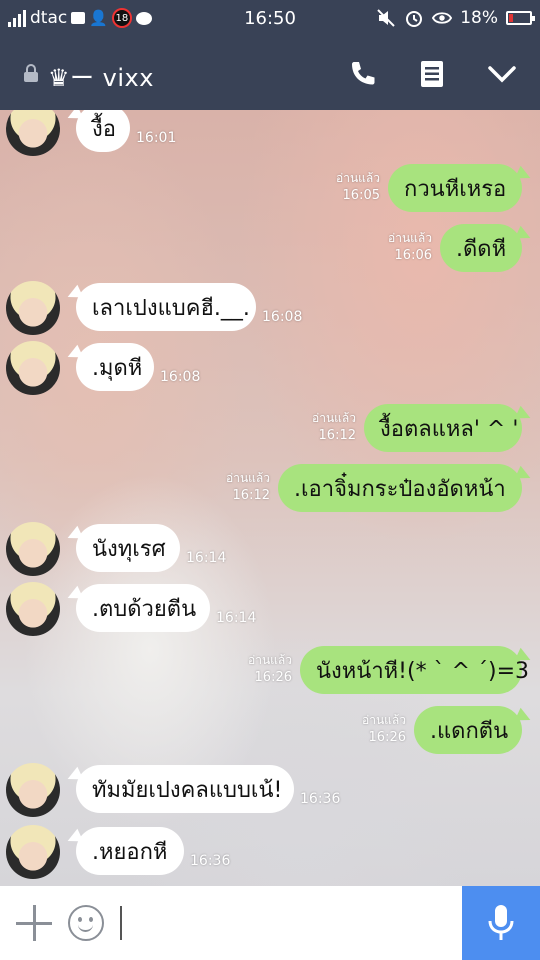  I want to click on message-time: 16:01, so click(156, 138).